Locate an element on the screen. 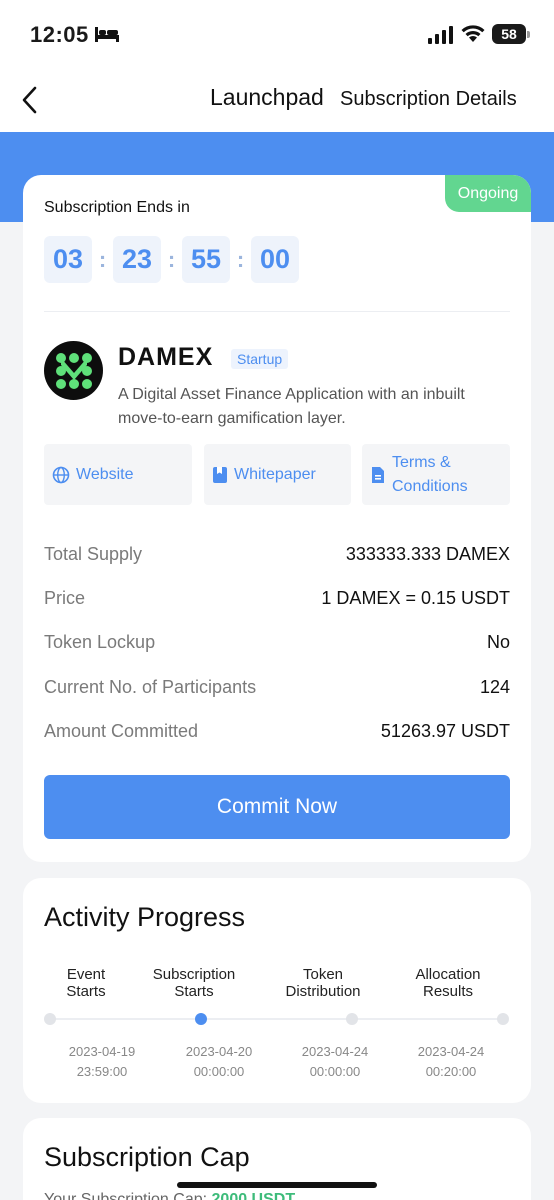  detail-value: 333333.333 DAMEX is located at coordinates (427, 554).